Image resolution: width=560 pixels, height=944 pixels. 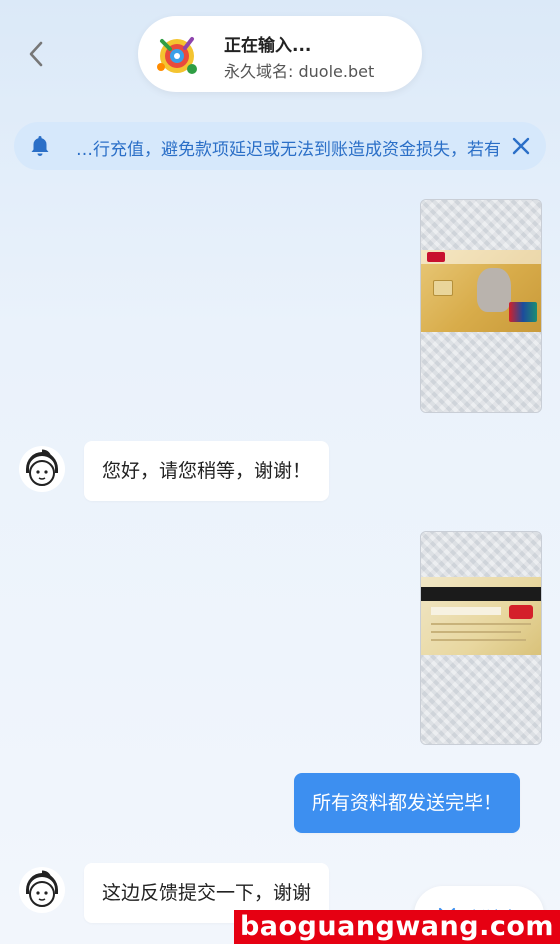 I want to click on notice-banner: …行充值，避免款项延迟或无法到账造成资金损失，若有, so click(x=280, y=146).